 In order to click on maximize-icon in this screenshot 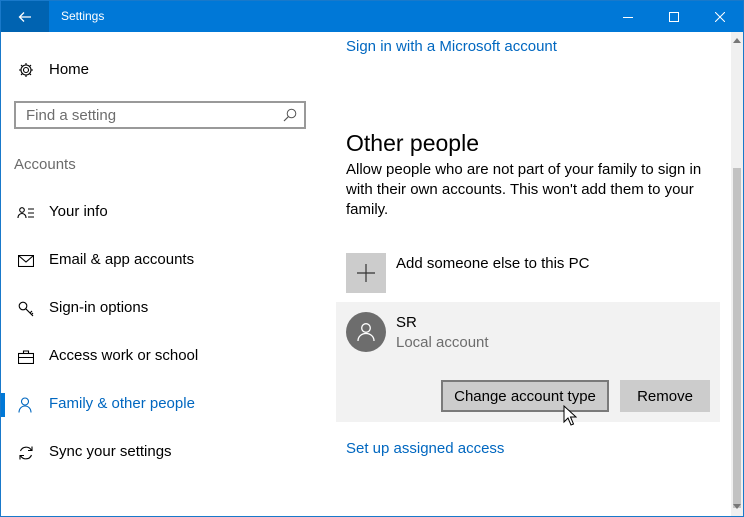, I will do `click(674, 16)`.